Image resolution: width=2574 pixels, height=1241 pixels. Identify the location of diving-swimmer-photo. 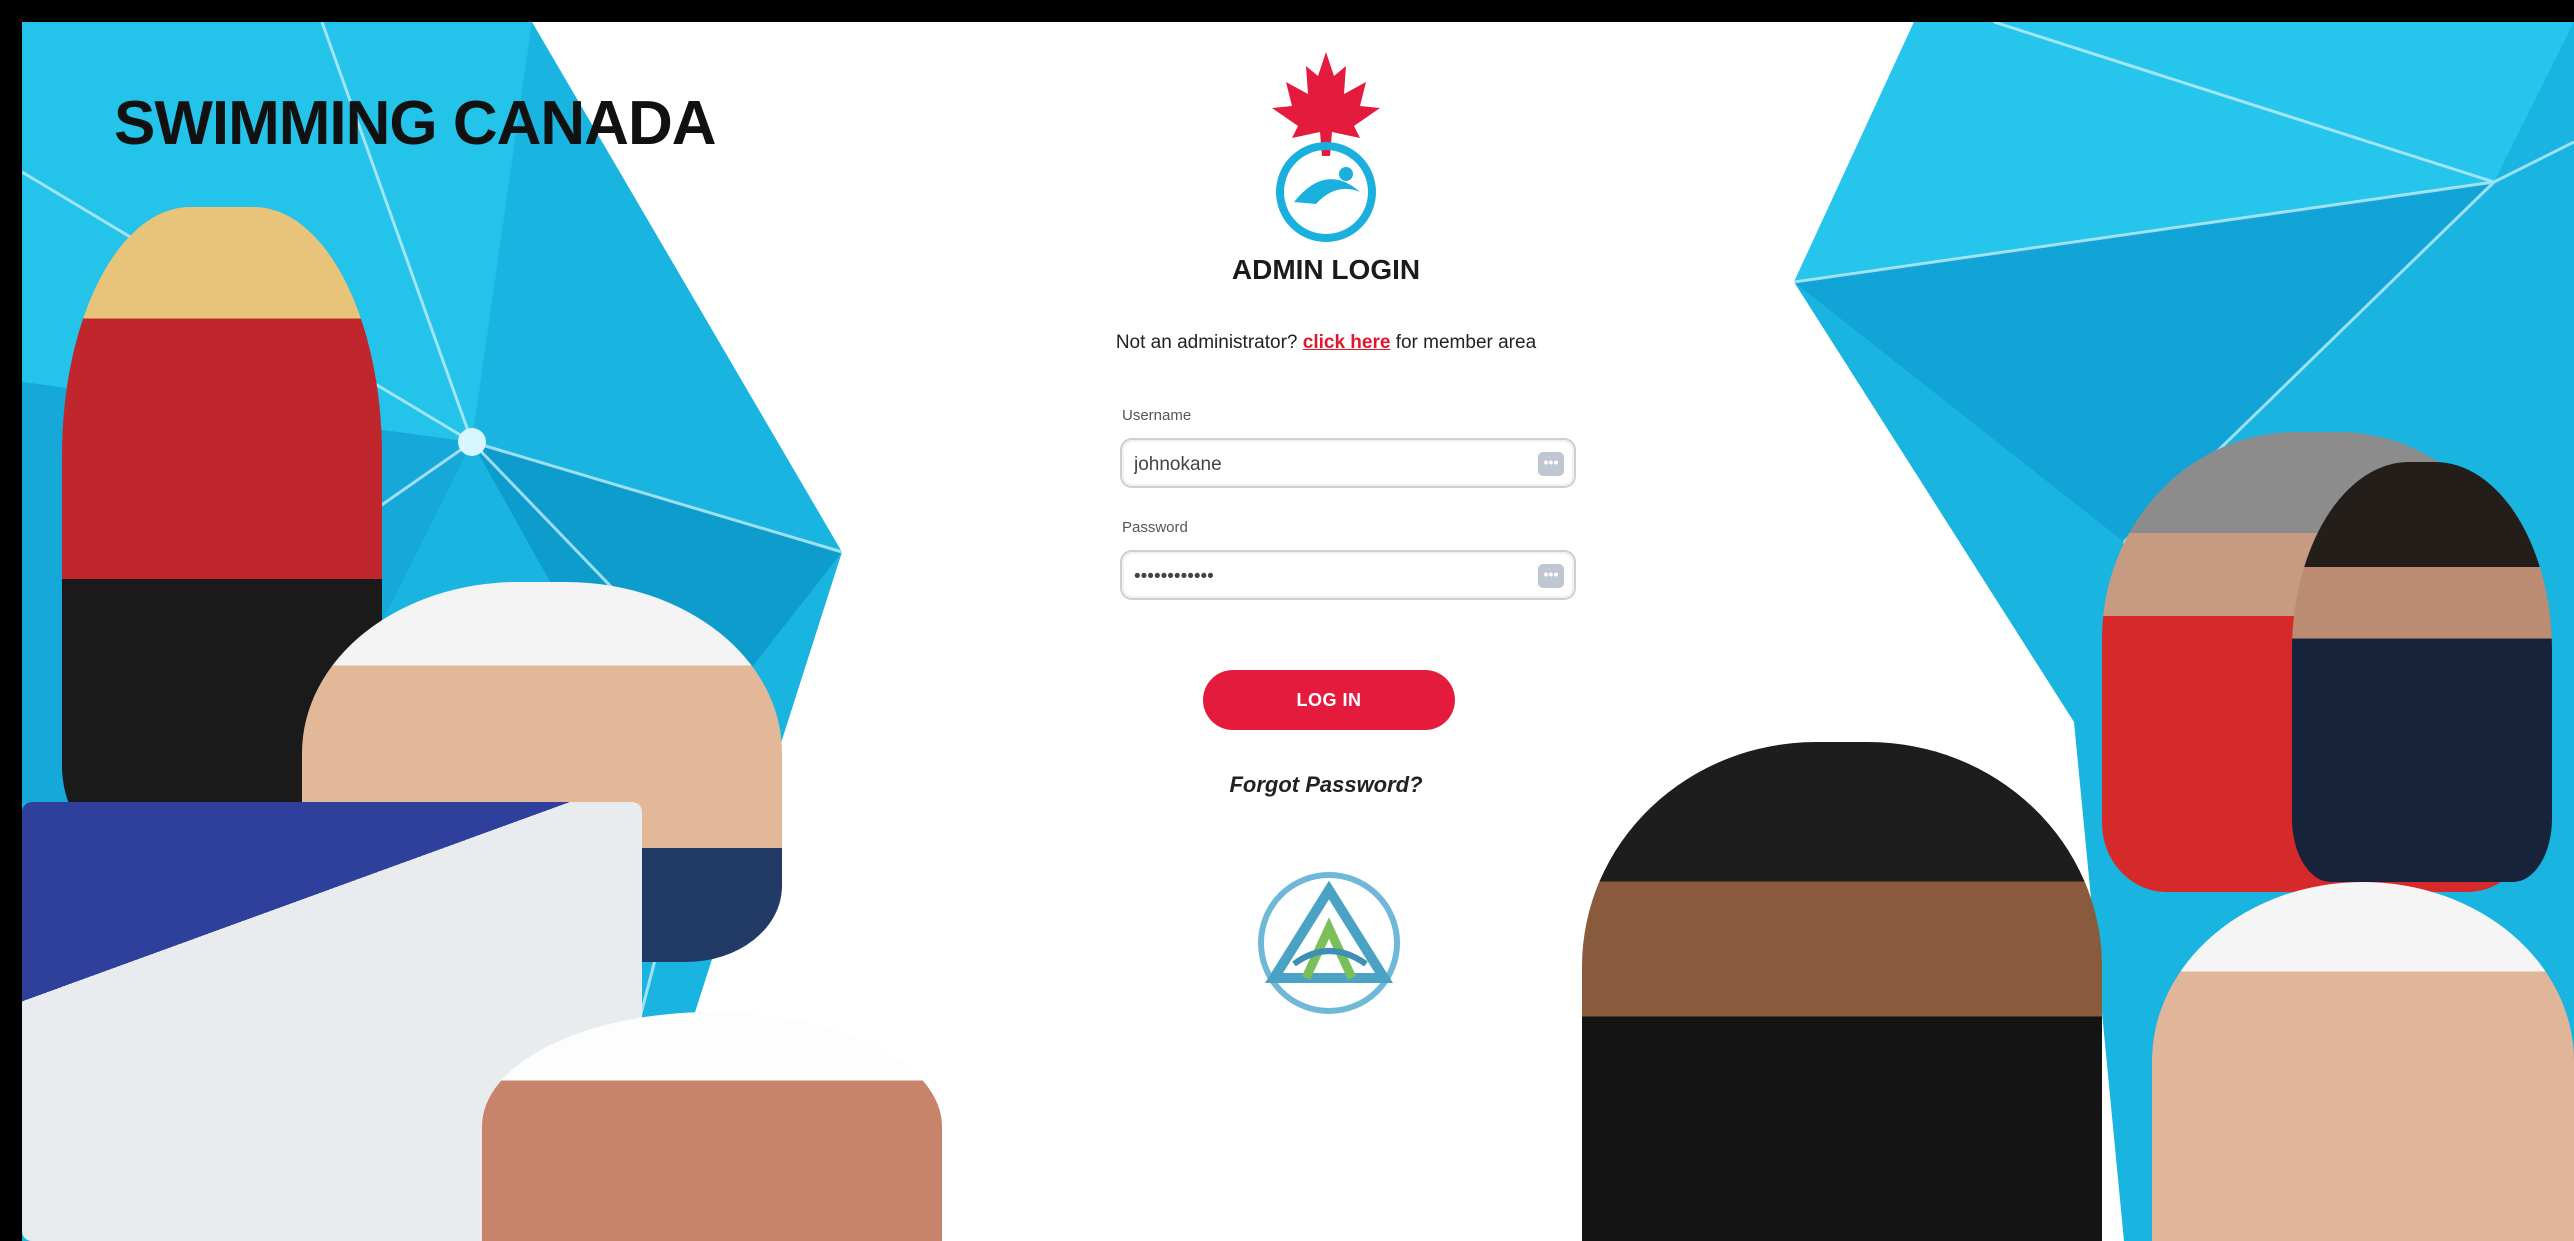
(712, 1126).